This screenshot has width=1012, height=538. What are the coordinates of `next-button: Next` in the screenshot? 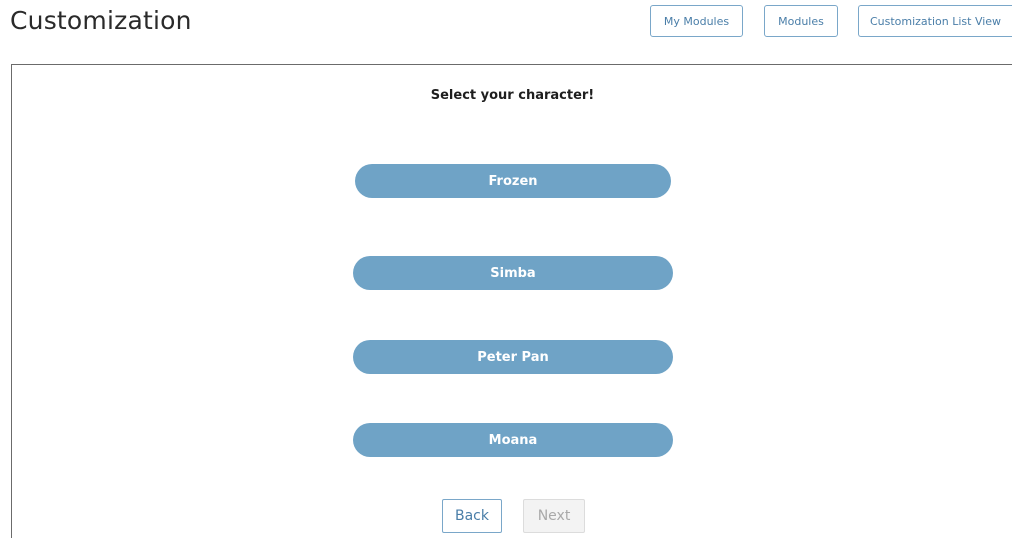 It's located at (554, 516).